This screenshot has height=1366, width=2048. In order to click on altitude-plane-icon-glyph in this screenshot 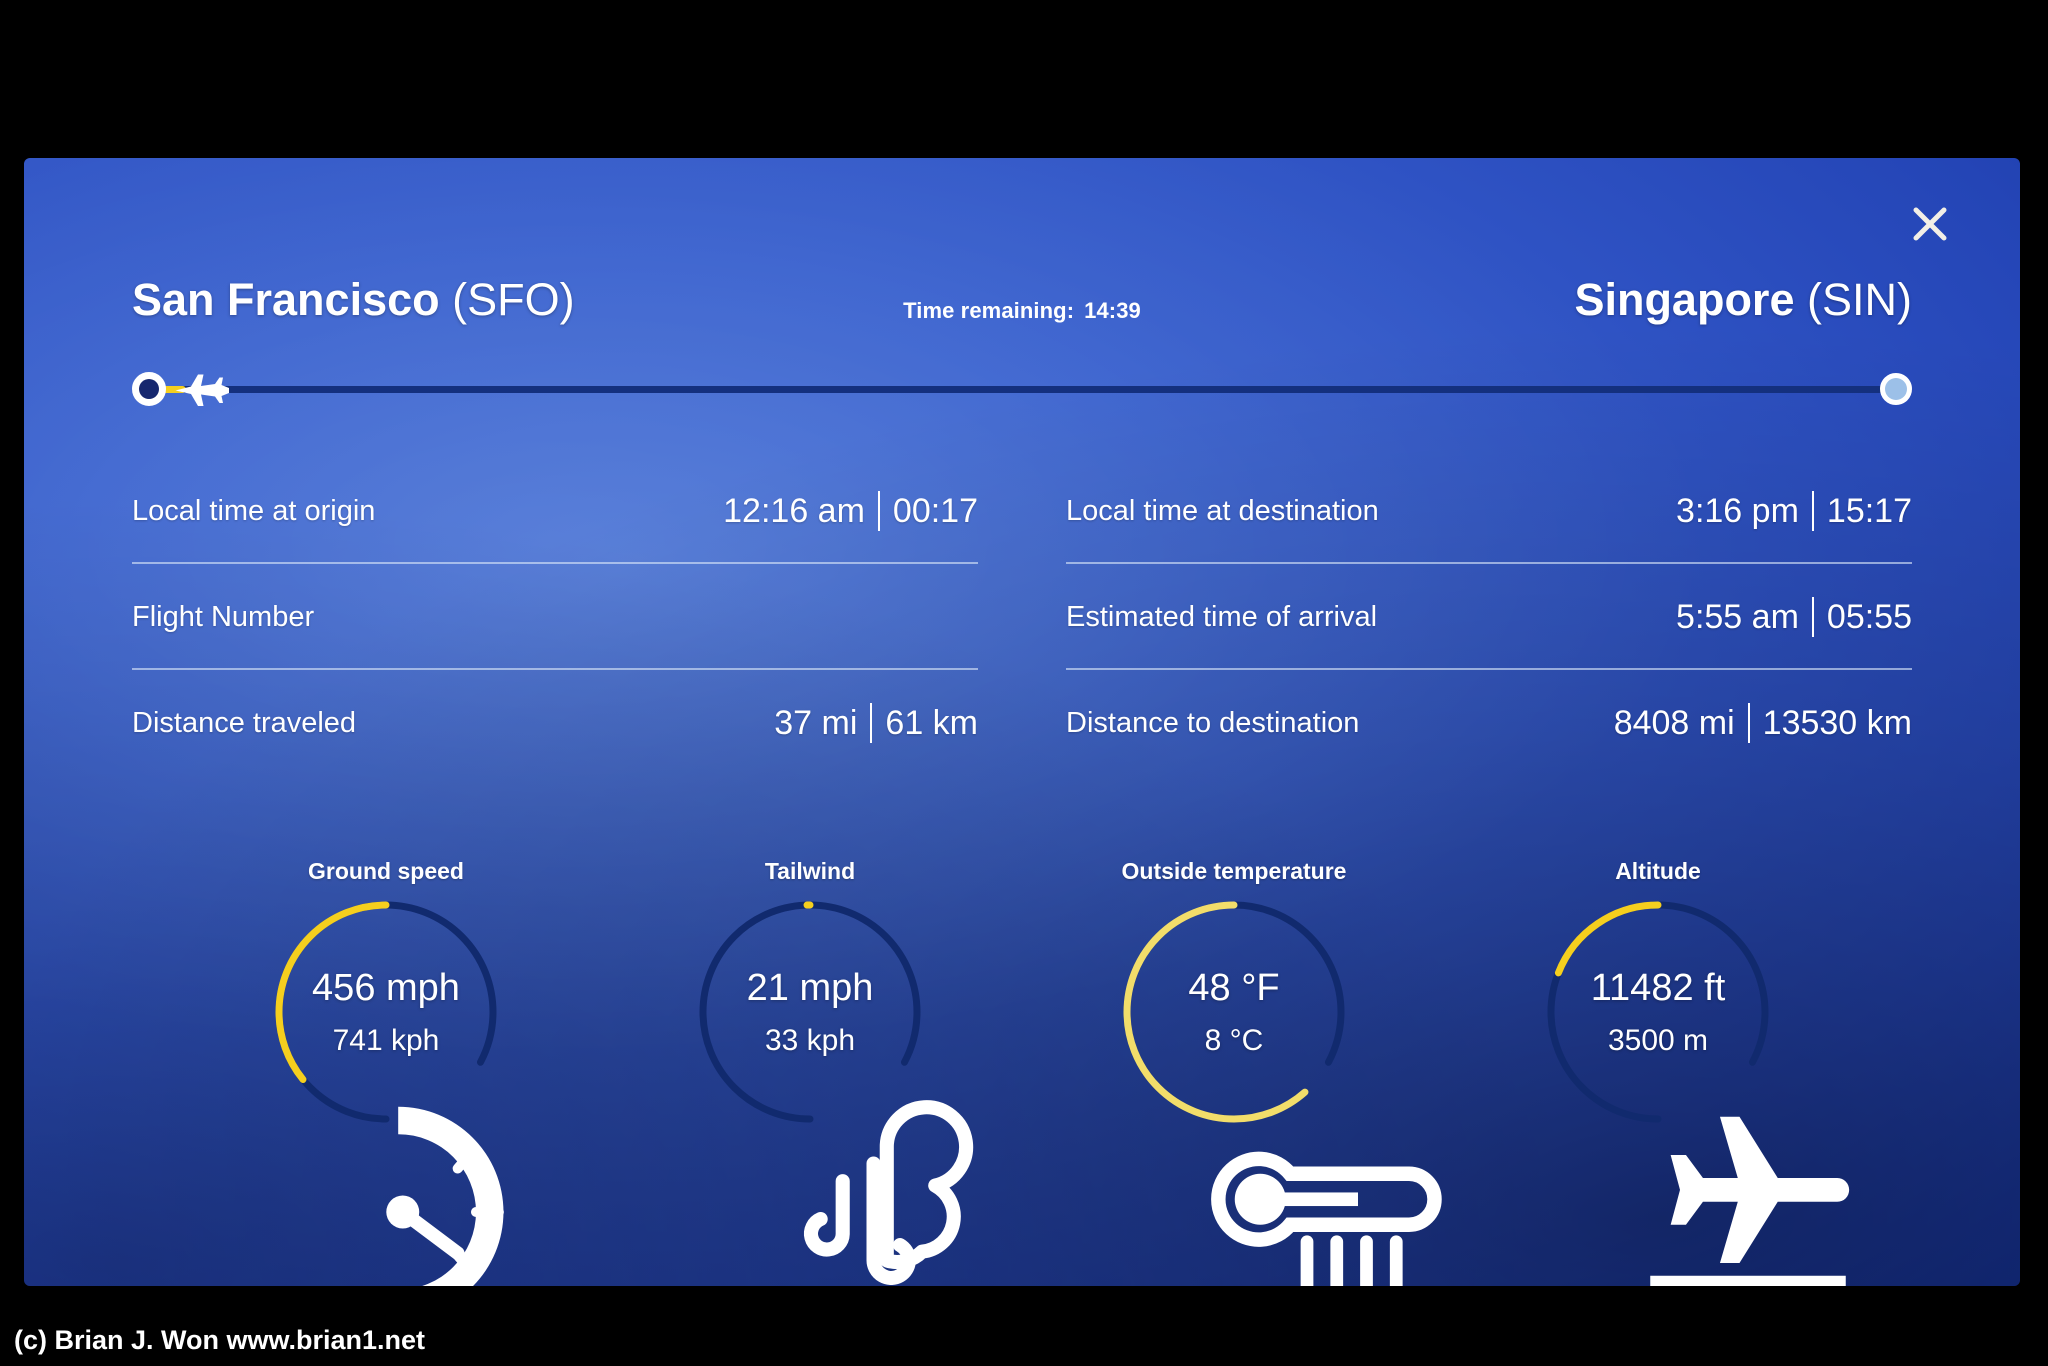, I will do `click(1750, 1201)`.